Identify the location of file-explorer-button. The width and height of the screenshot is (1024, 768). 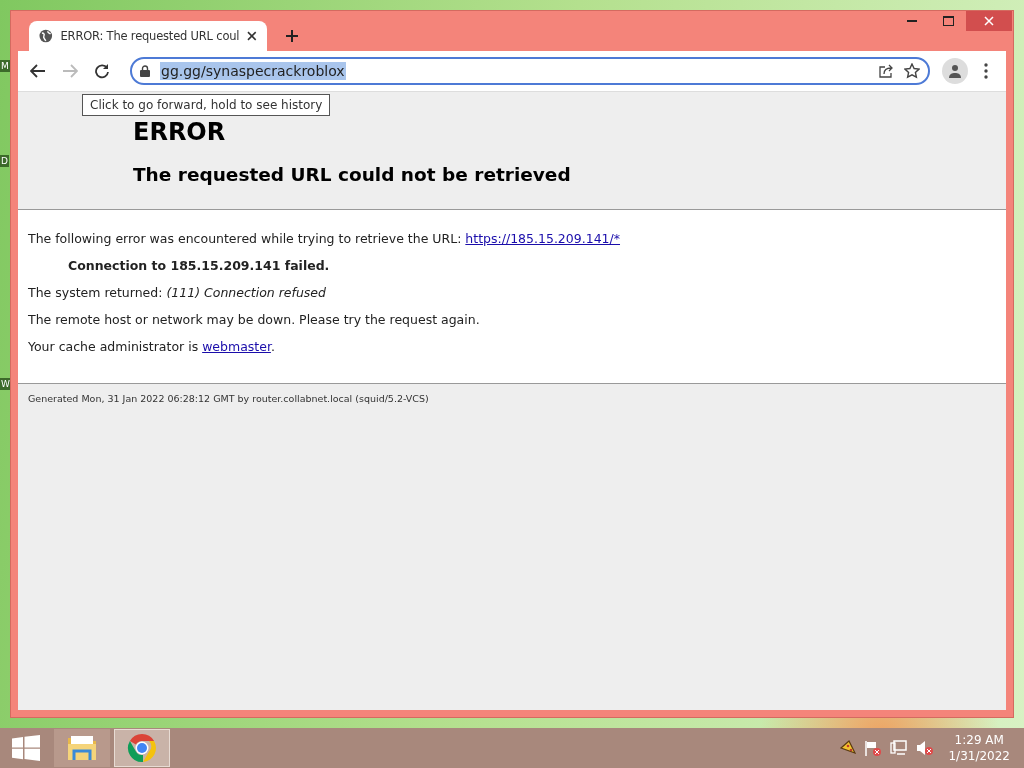
(82, 748).